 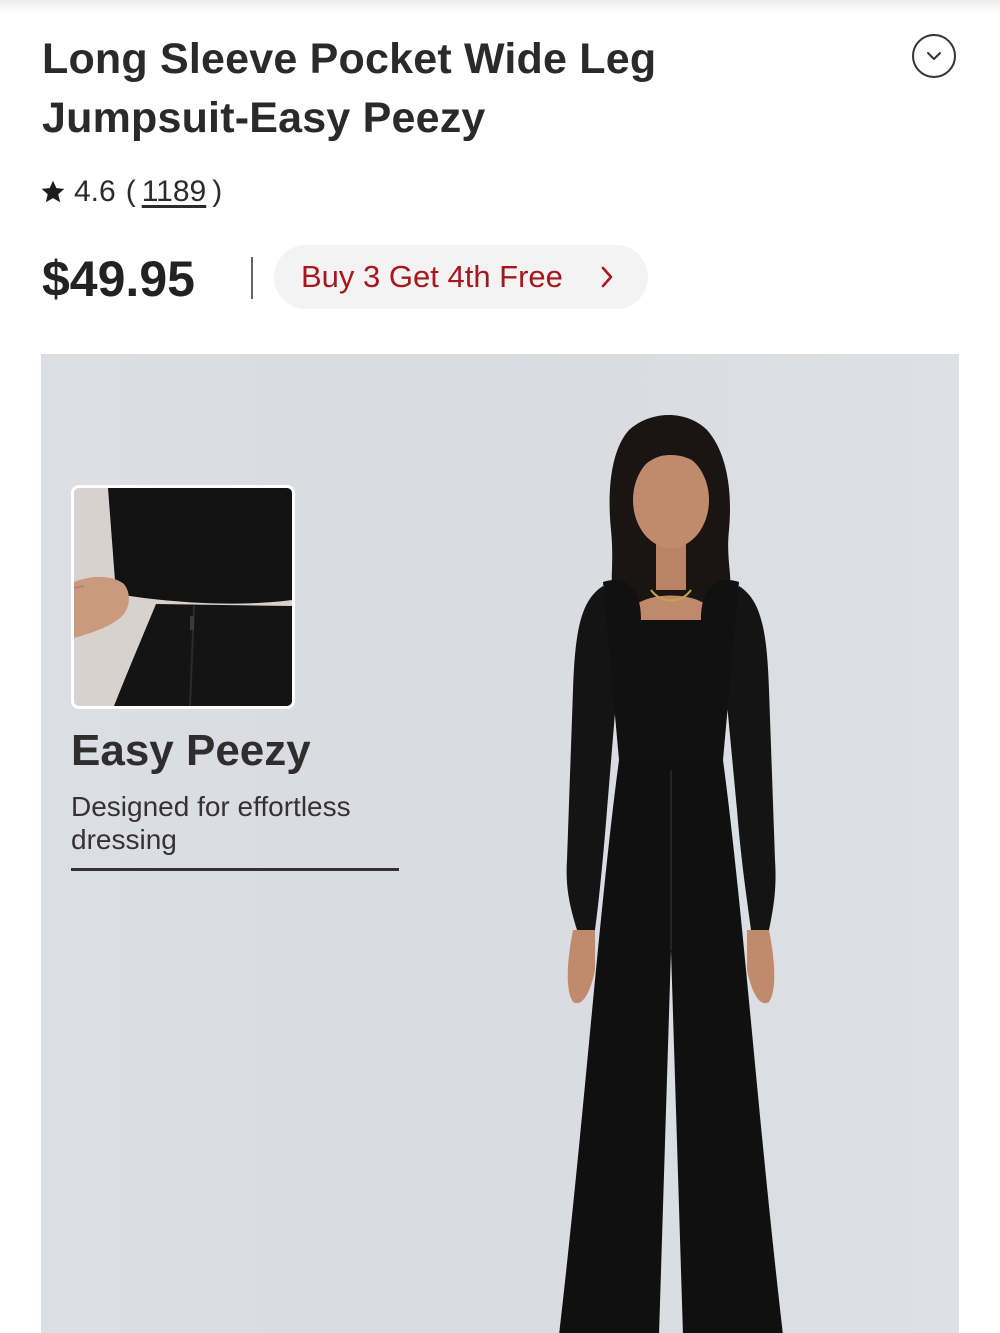 I want to click on zipper-detail-image, so click(x=183, y=597).